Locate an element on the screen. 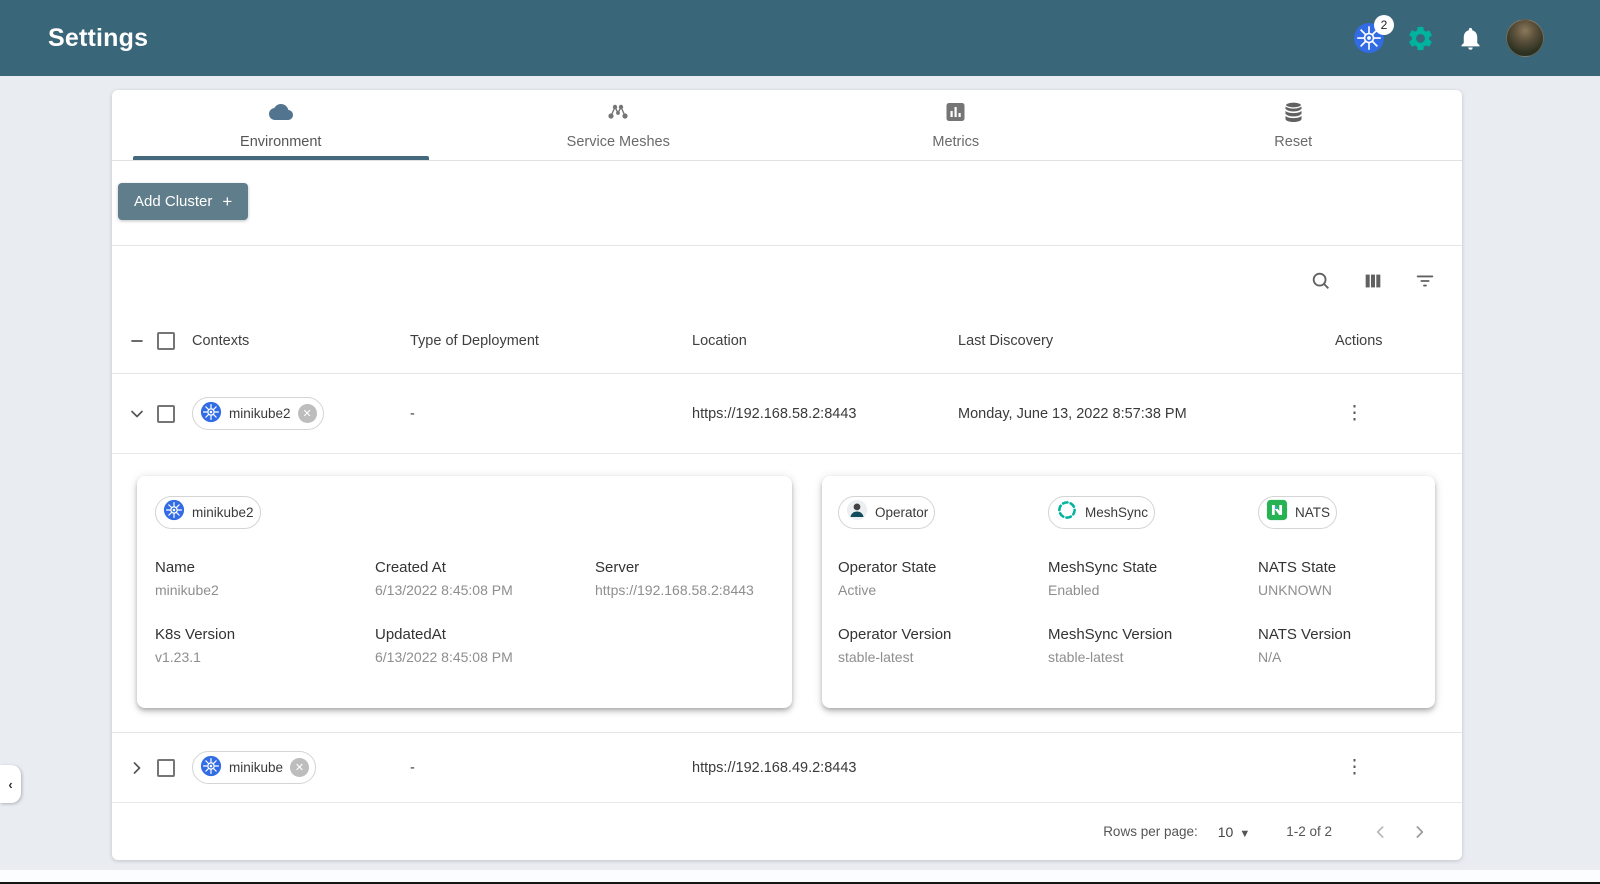 The height and width of the screenshot is (884, 1600). avatar-image is located at coordinates (1525, 38).